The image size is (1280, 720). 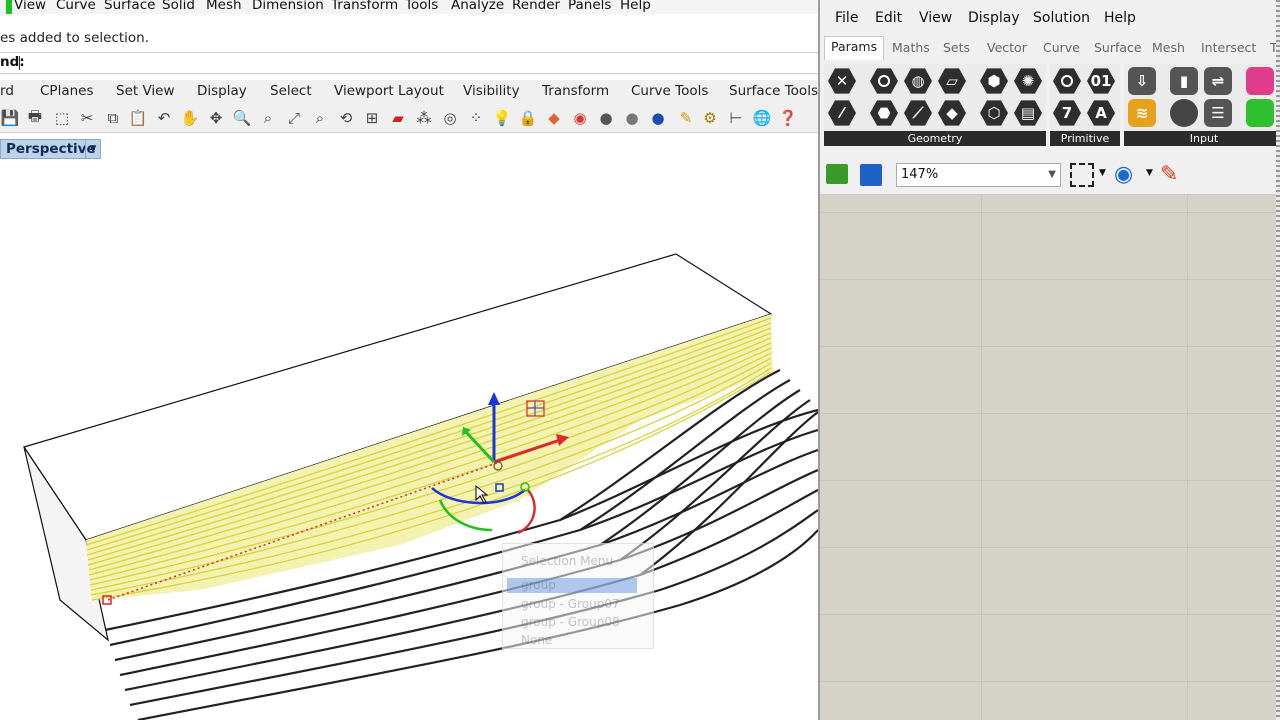 I want to click on gh-menu-file: File, so click(x=846, y=18).